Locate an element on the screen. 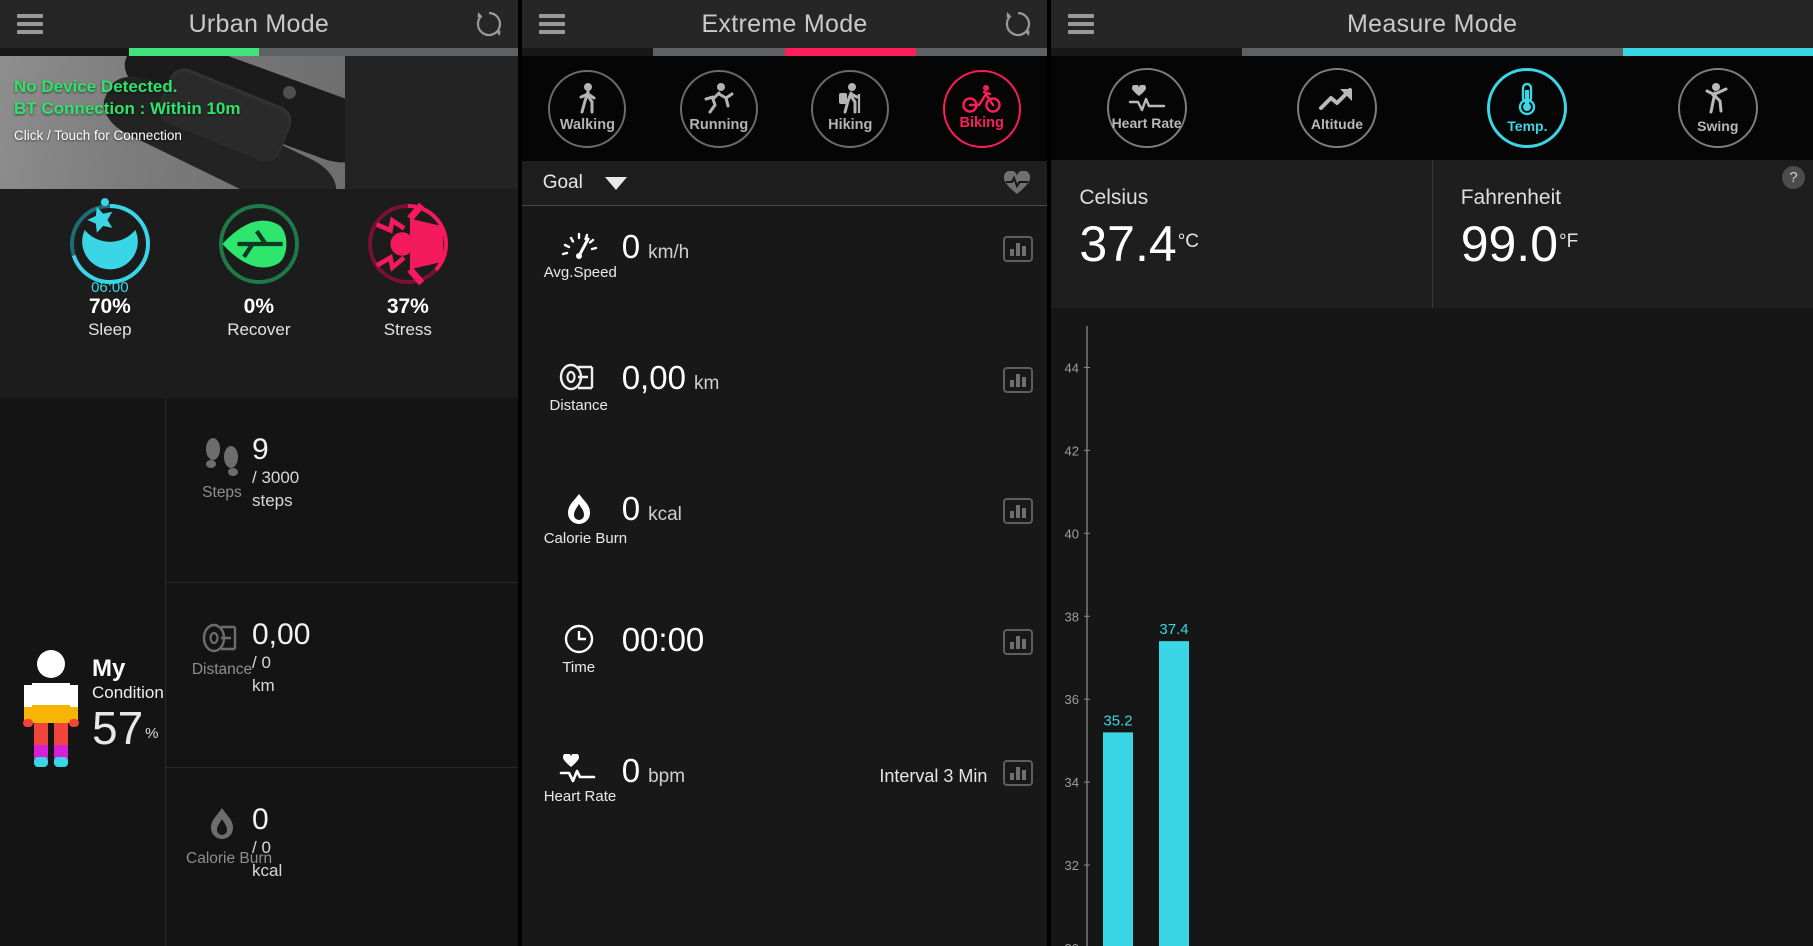  measure-tab-swing: Swing is located at coordinates (1718, 108).